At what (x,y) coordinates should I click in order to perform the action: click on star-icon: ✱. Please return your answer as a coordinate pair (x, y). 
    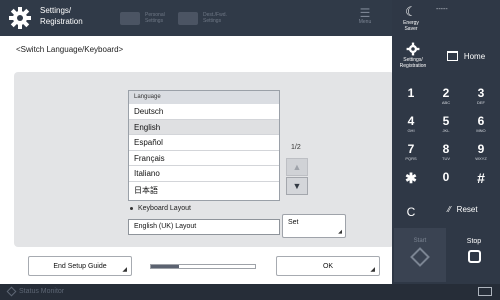
    Looking at the image, I should click on (411, 178).